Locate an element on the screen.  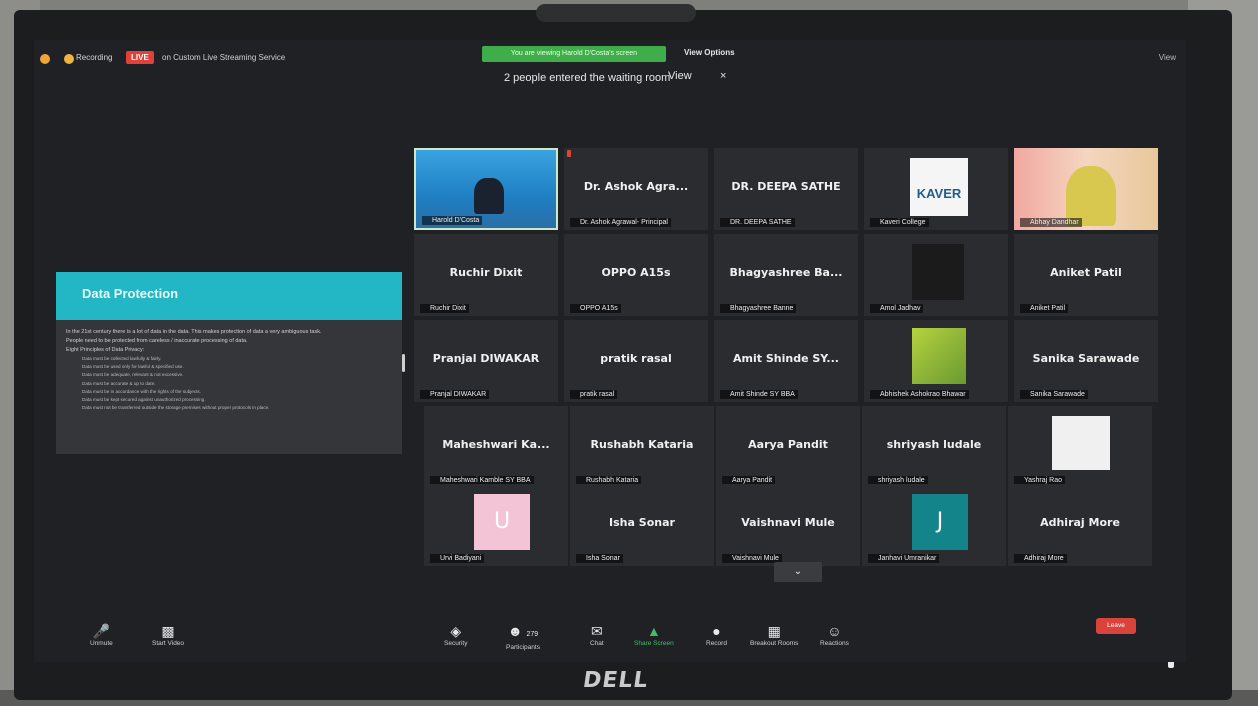
participant-name: Bhagyashree Banne is located at coordinates (758, 308).